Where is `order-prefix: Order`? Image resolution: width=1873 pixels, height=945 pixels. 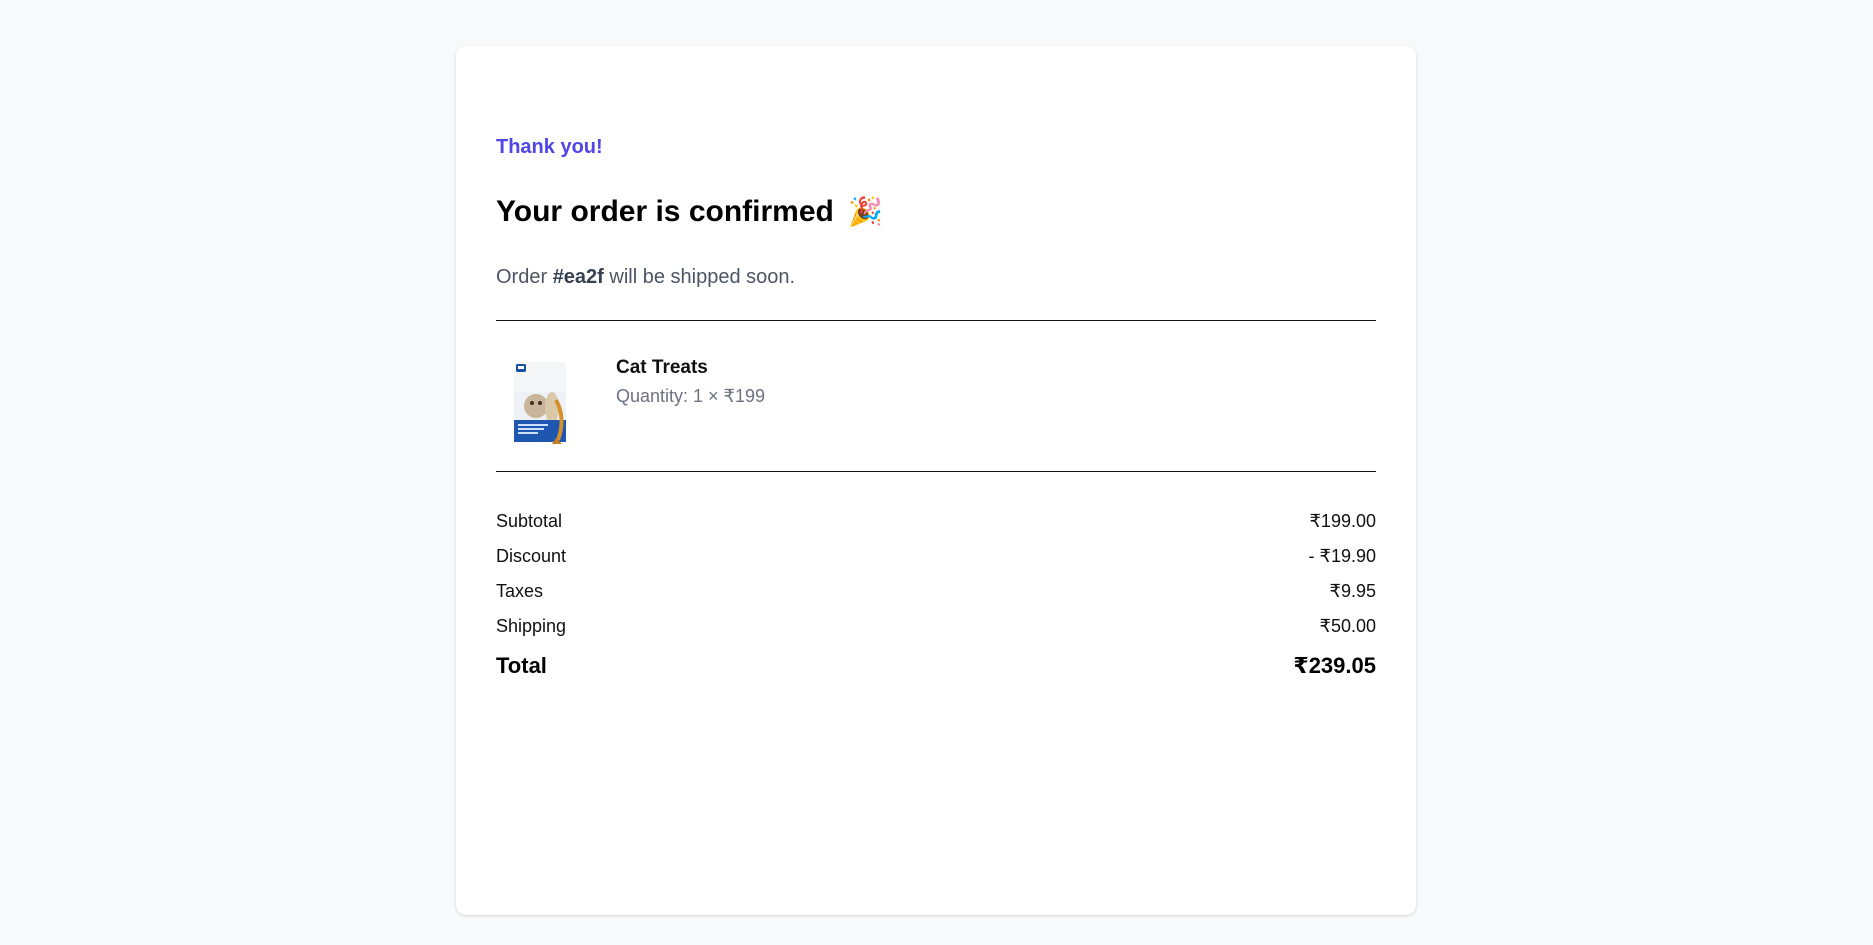 order-prefix: Order is located at coordinates (522, 277).